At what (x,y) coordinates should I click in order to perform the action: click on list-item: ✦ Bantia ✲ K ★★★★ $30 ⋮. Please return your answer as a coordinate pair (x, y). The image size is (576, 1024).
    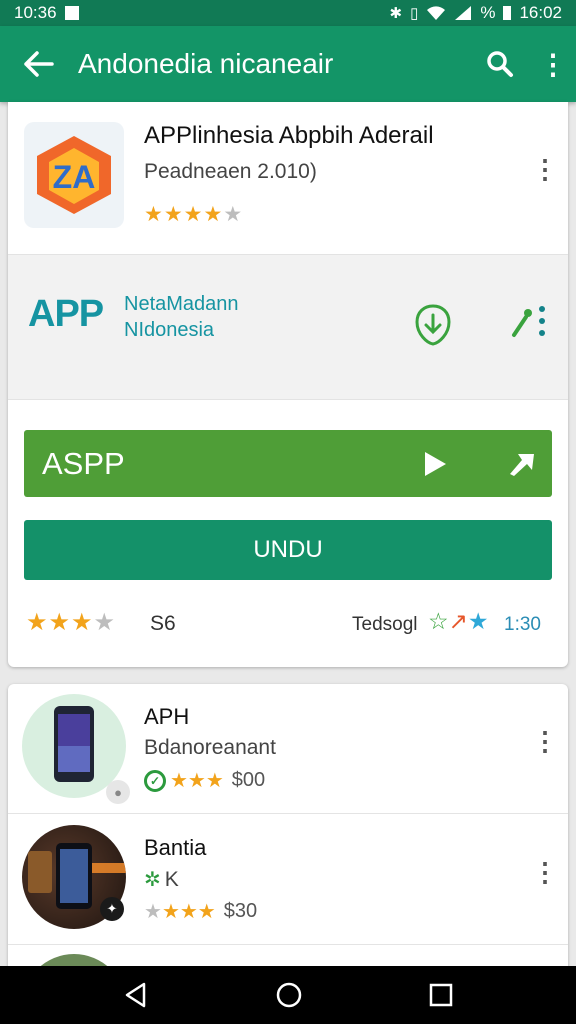
    Looking at the image, I should click on (288, 880).